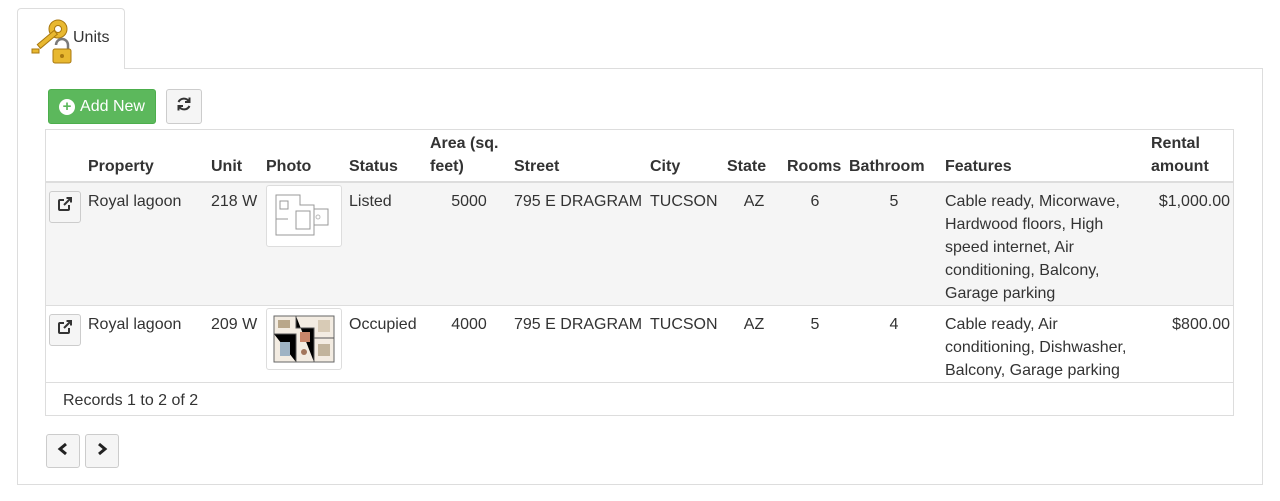  Describe the element at coordinates (1190, 244) in the screenshot. I see `cell-rental-amount: $1,000.00` at that location.